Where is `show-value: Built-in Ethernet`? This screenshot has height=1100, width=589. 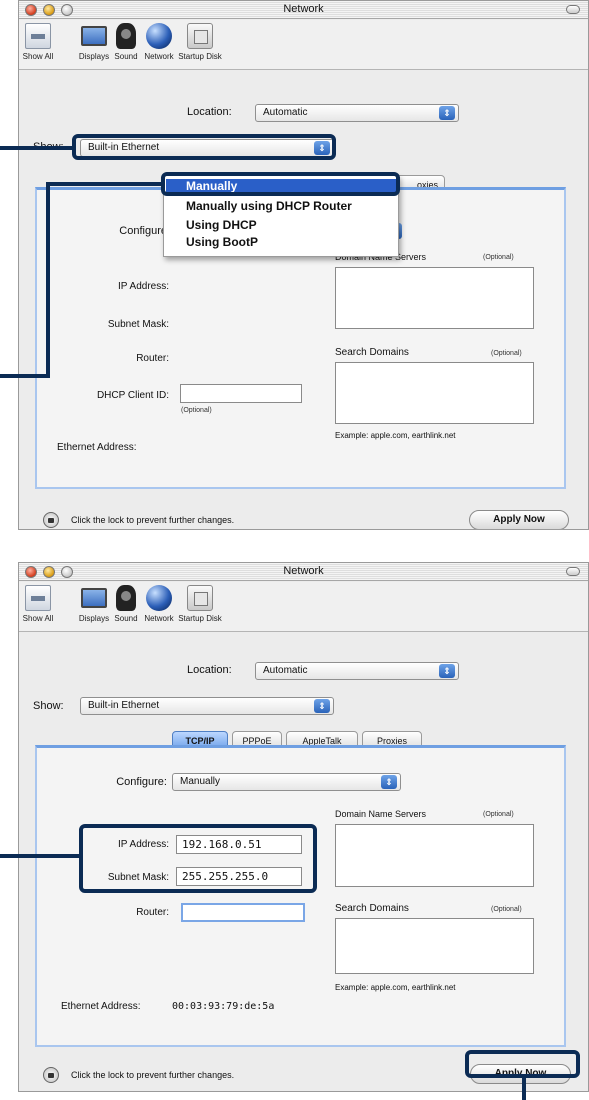 show-value: Built-in Ethernet is located at coordinates (124, 705).